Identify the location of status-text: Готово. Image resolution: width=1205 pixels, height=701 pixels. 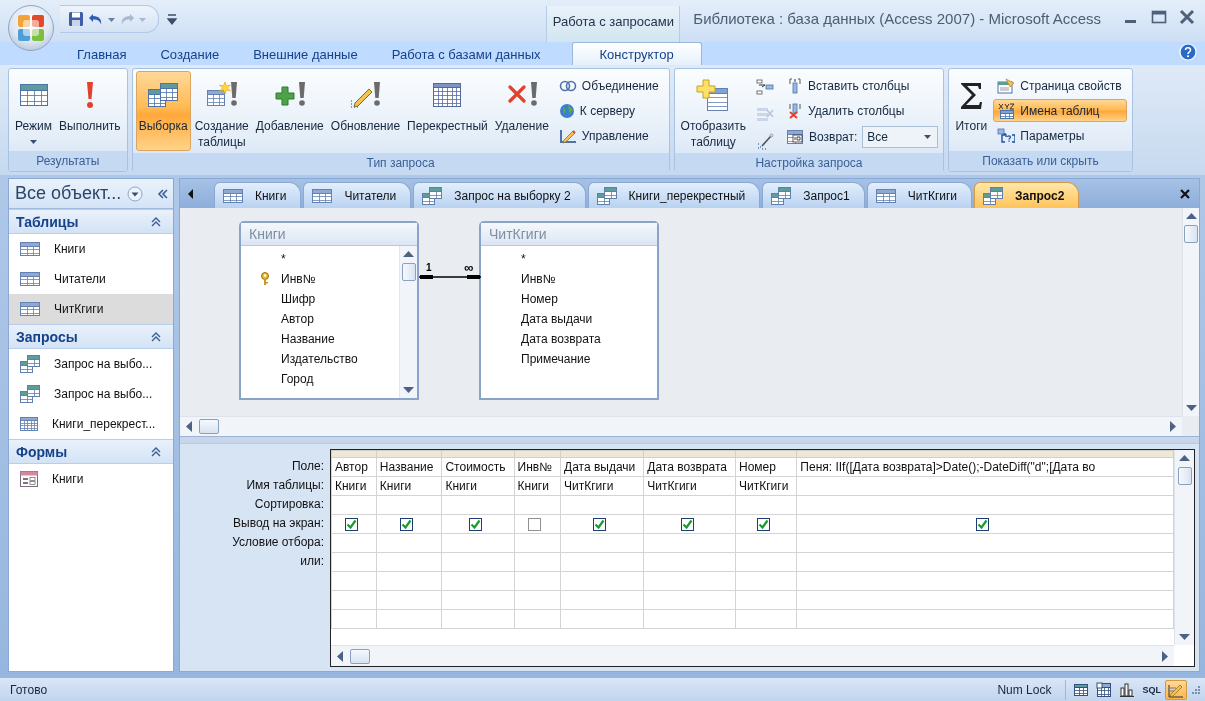
(29, 689).